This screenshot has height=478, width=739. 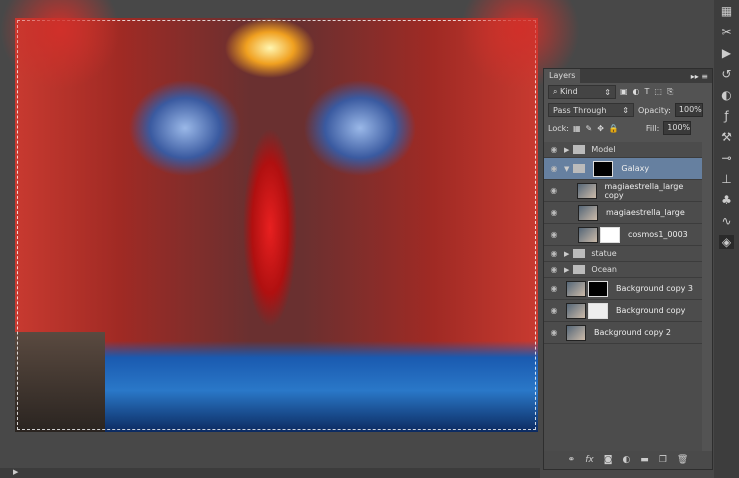 What do you see at coordinates (688, 110) in the screenshot?
I see `opacity-input: 100%` at bounding box center [688, 110].